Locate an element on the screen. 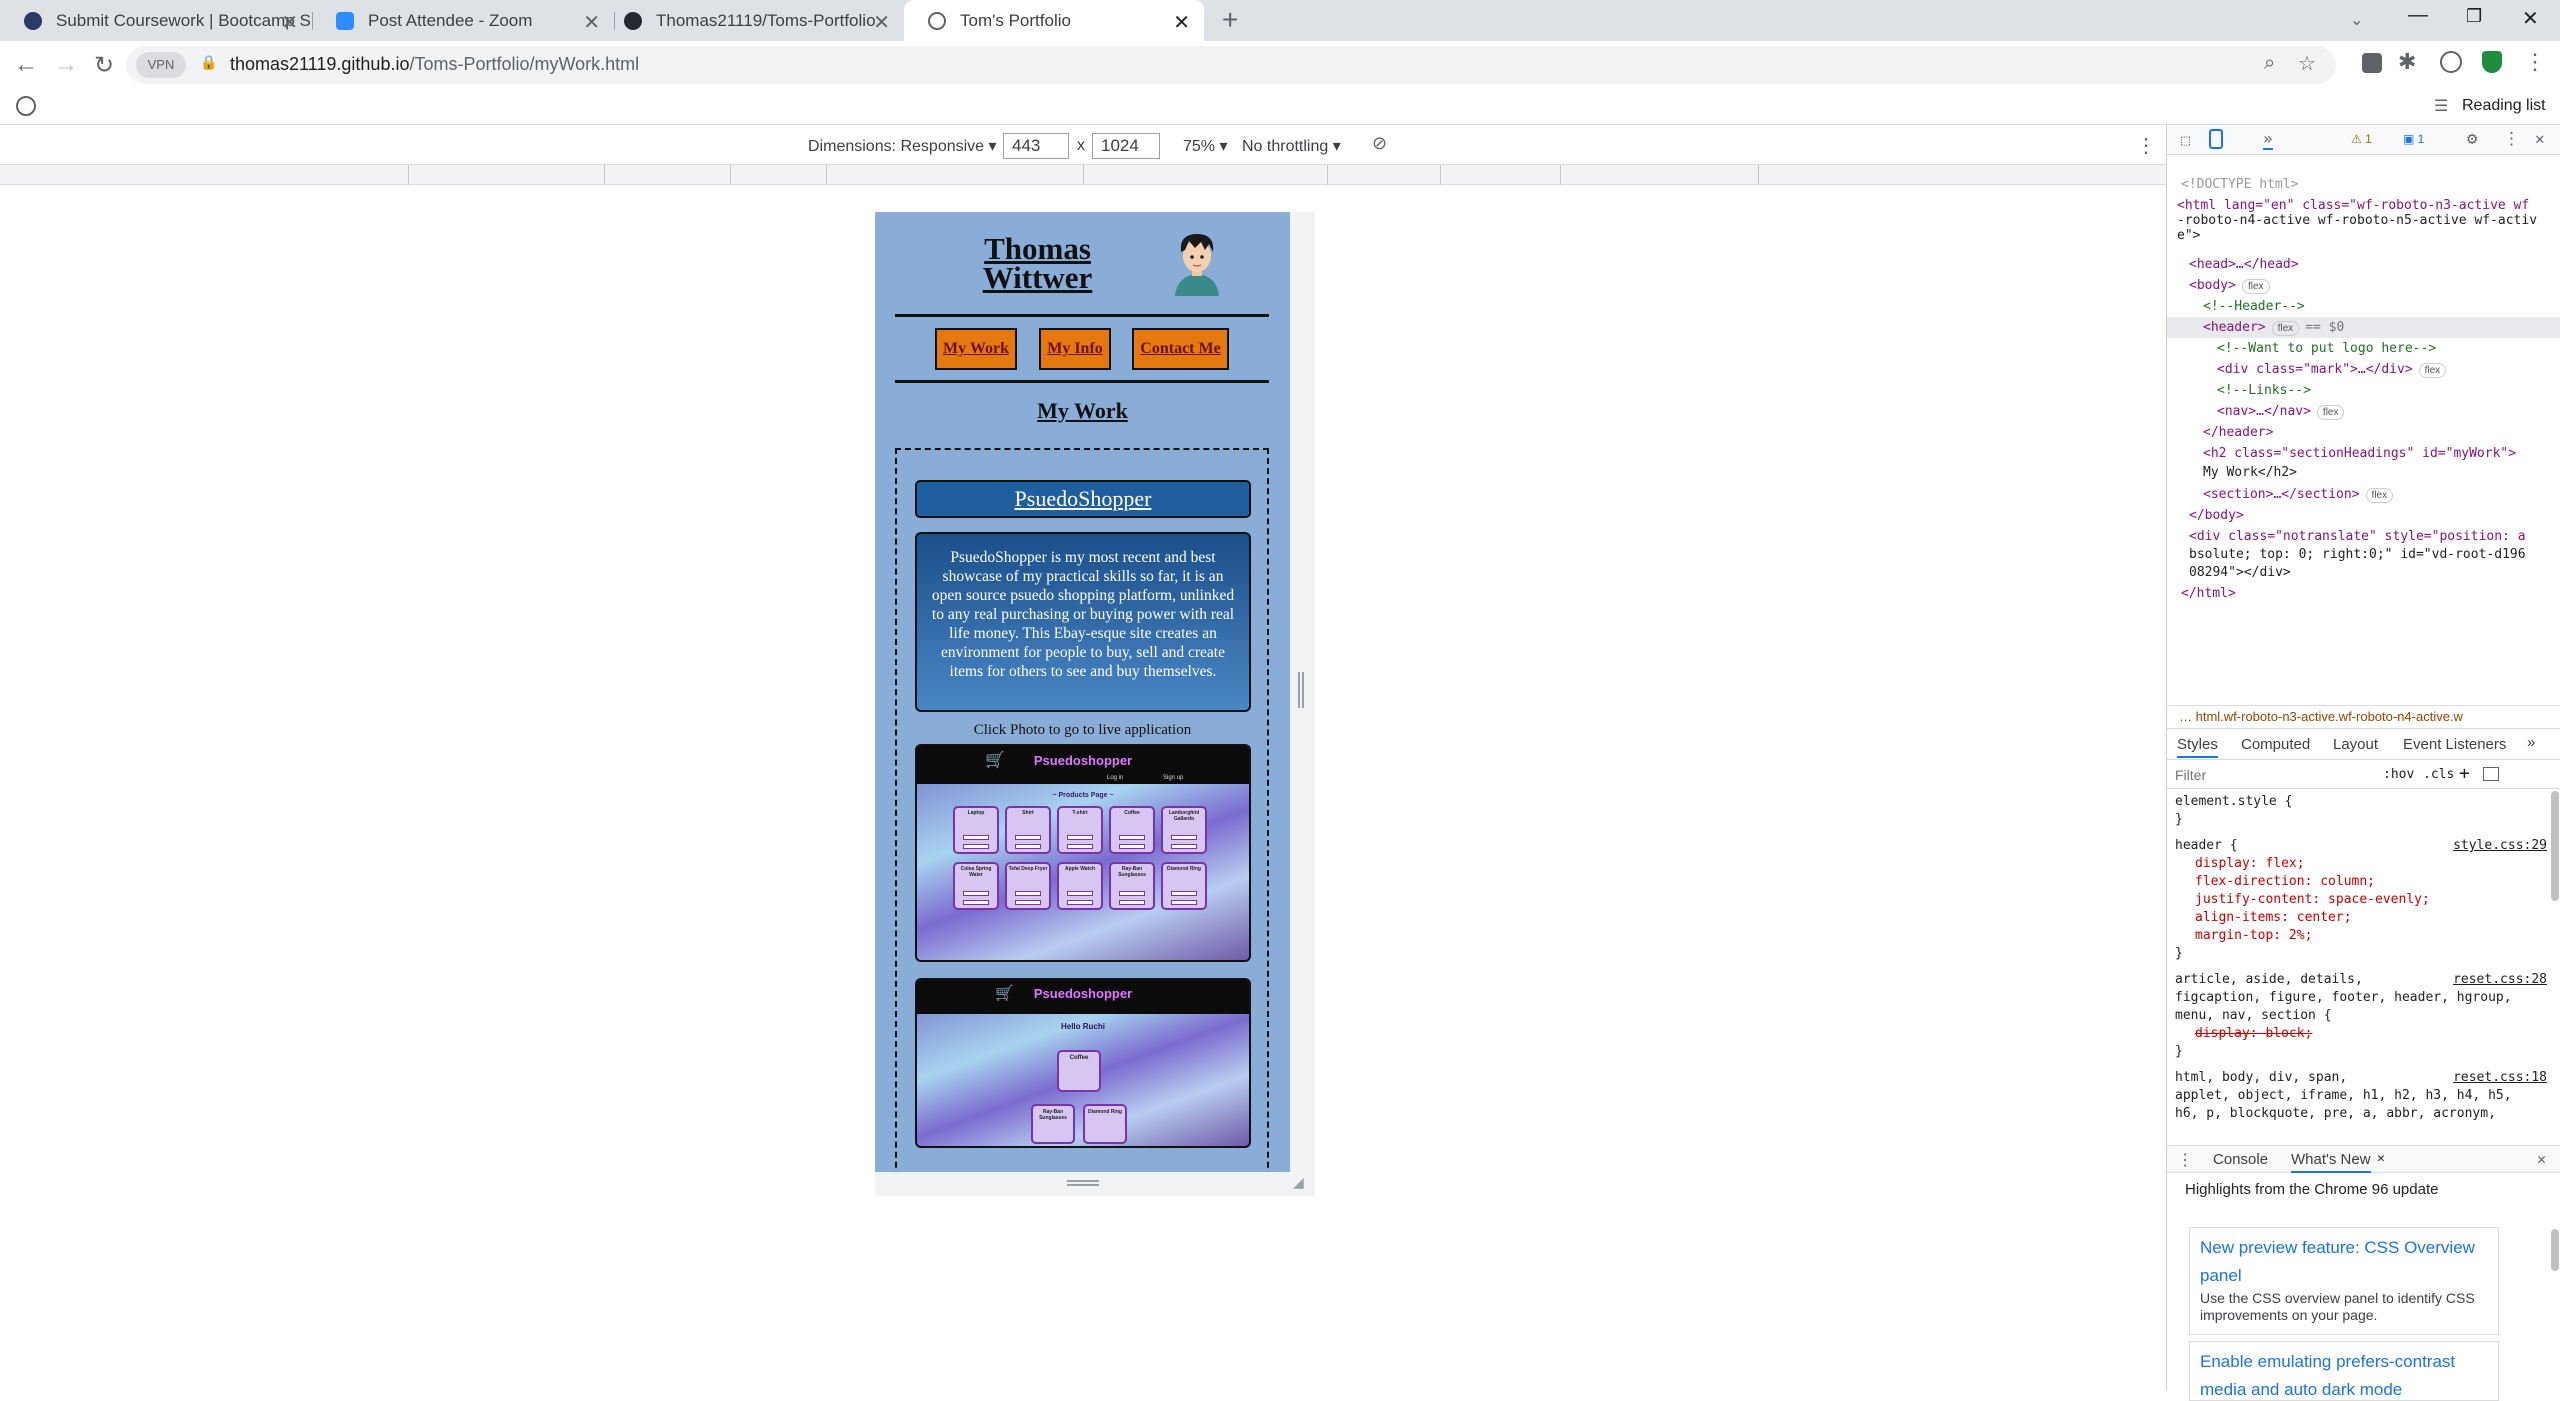  new-tab-icon: + is located at coordinates (1230, 20).